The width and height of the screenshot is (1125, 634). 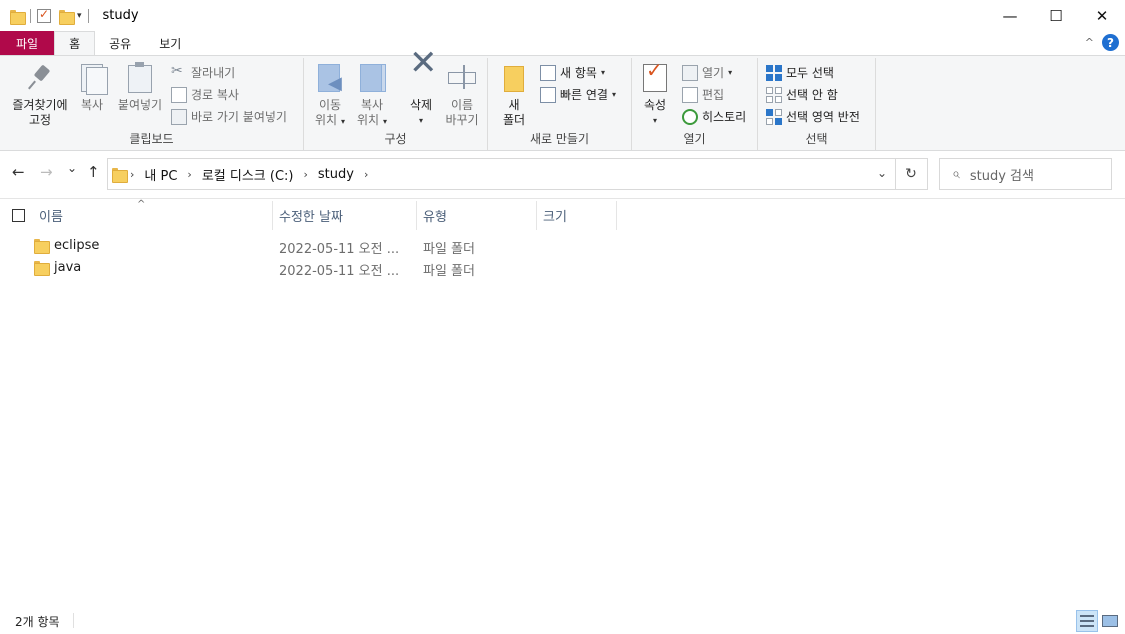 What do you see at coordinates (40, 95) in the screenshot?
I see `pin-to-quick-access-button: 즐겨찾기에 고정` at bounding box center [40, 95].